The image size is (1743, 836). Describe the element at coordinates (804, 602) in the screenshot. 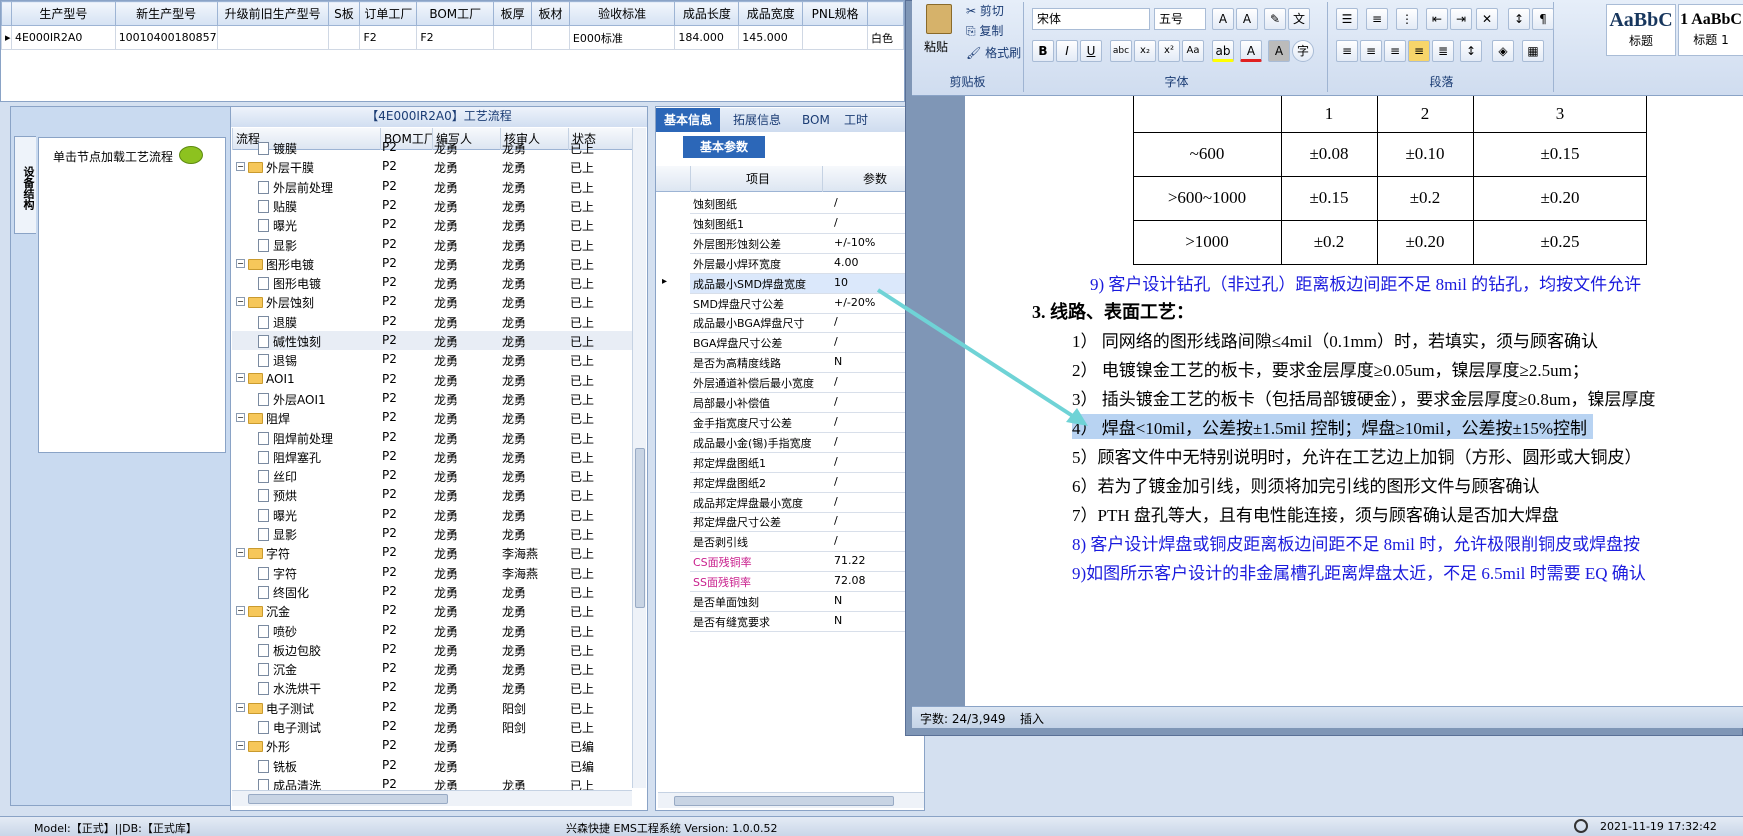

I see `prop-row: 是否单面蚀刻 N` at that location.